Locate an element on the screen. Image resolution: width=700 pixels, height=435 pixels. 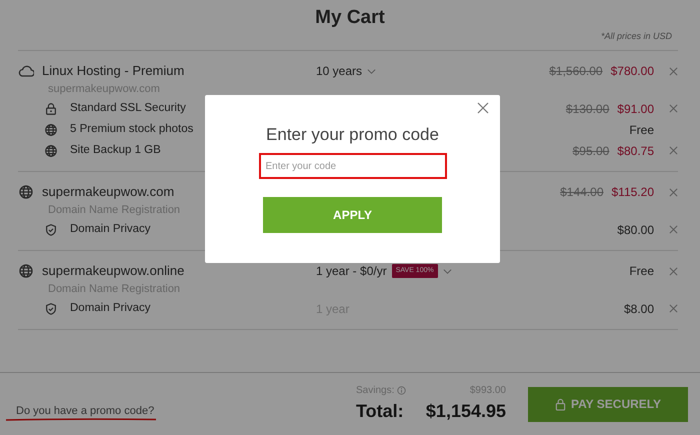
price: $91.00 is located at coordinates (635, 109).